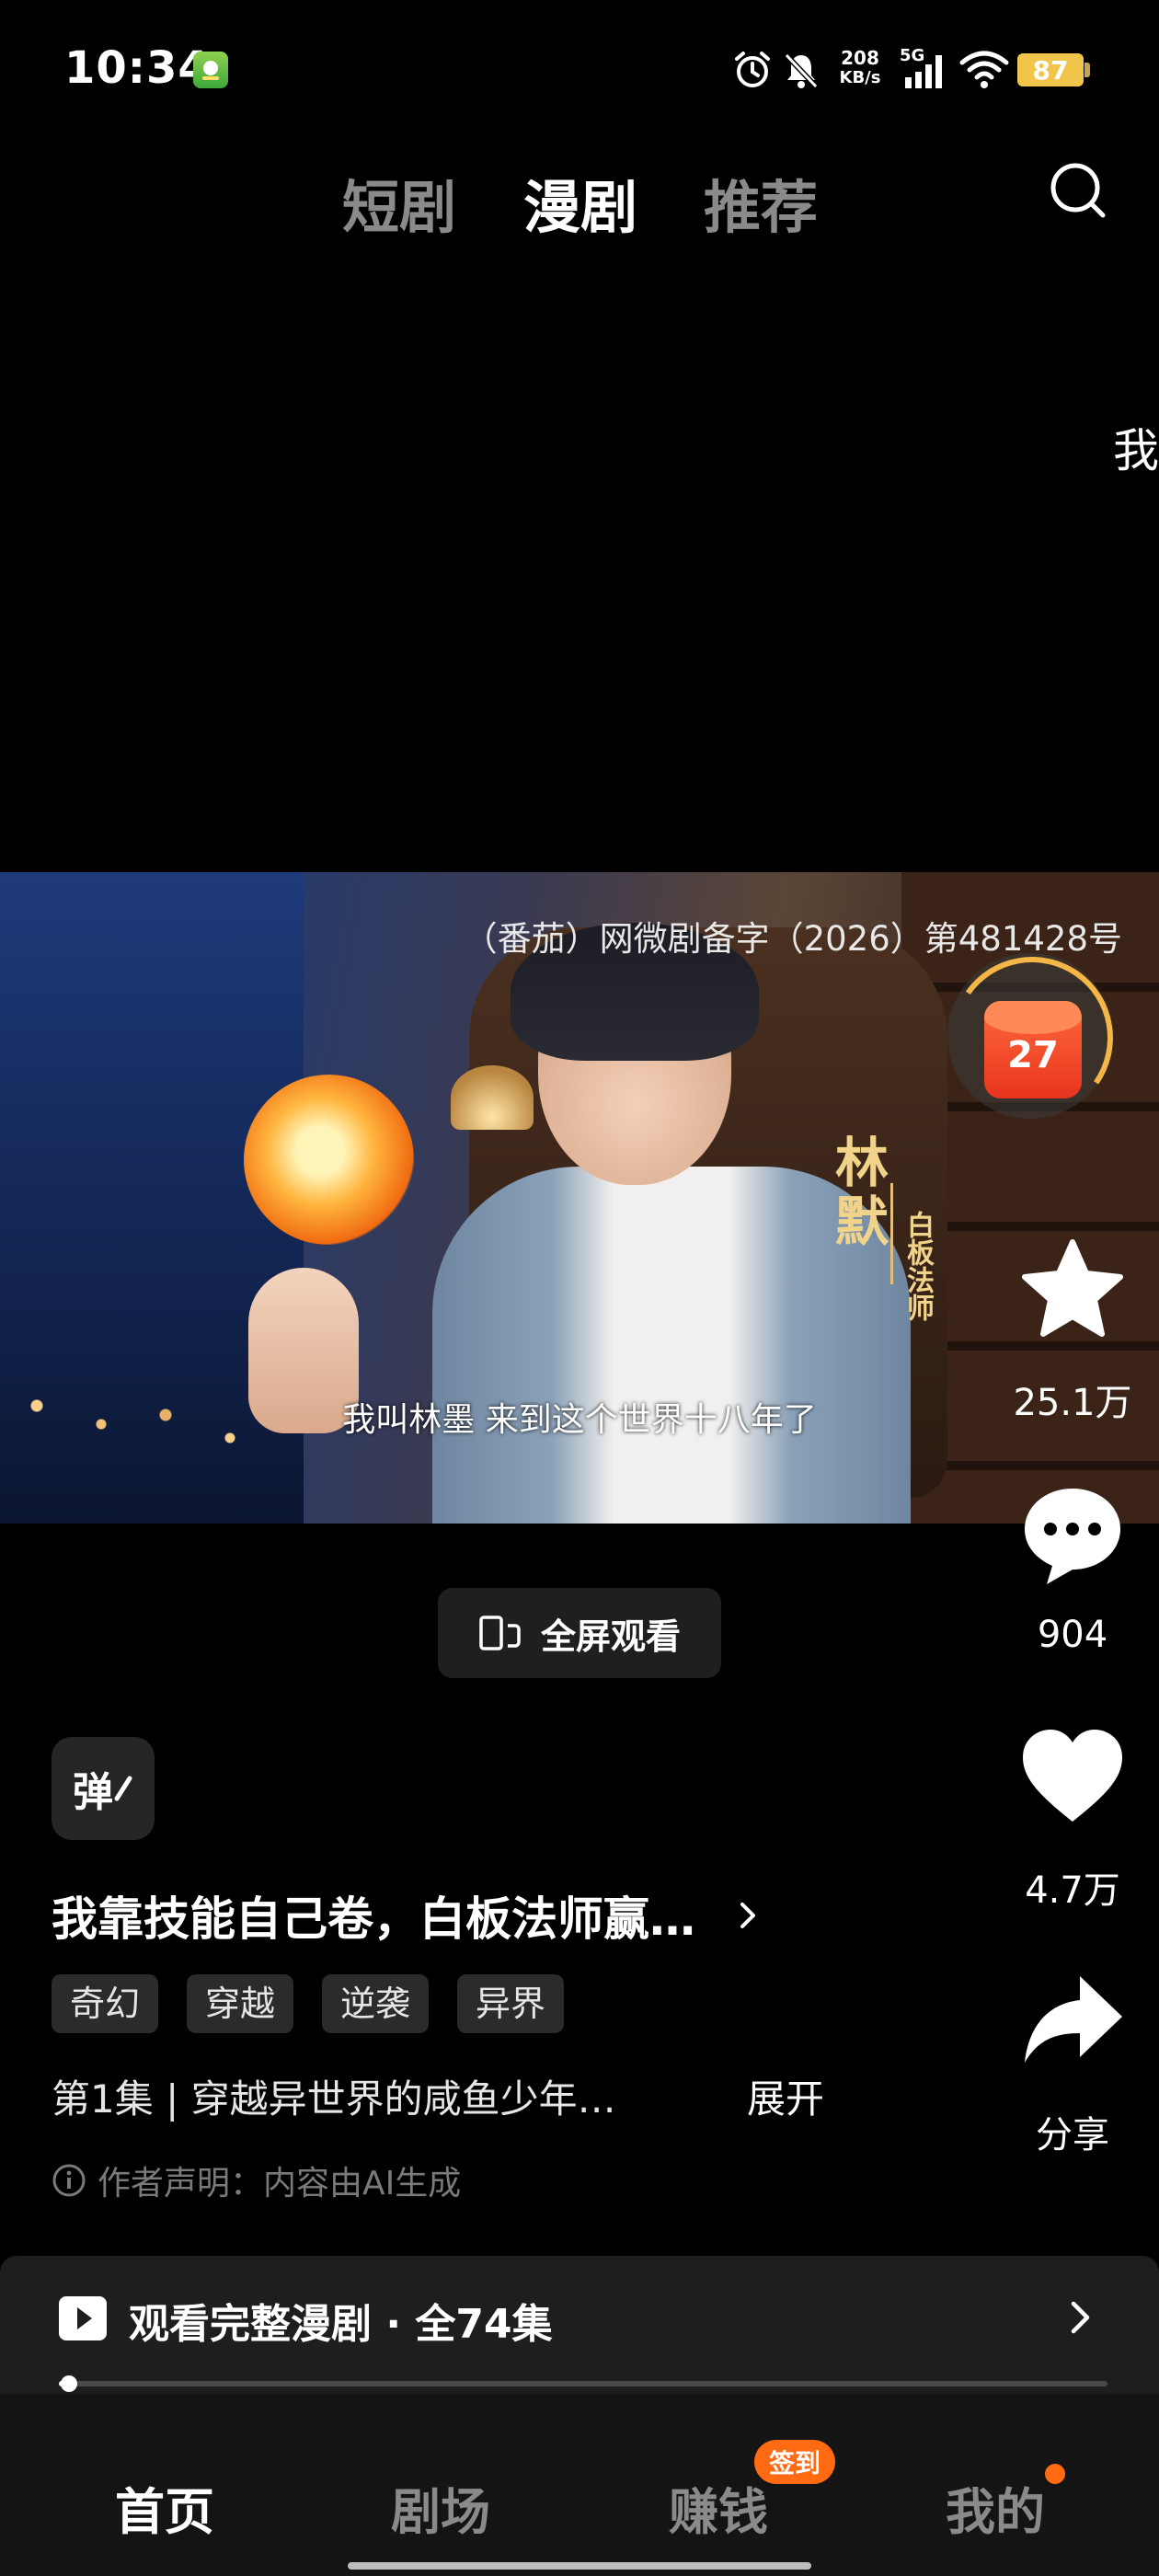 The image size is (1159, 2576). Describe the element at coordinates (240, 2003) in the screenshot. I see `tag-time-travel: 穿越` at that location.